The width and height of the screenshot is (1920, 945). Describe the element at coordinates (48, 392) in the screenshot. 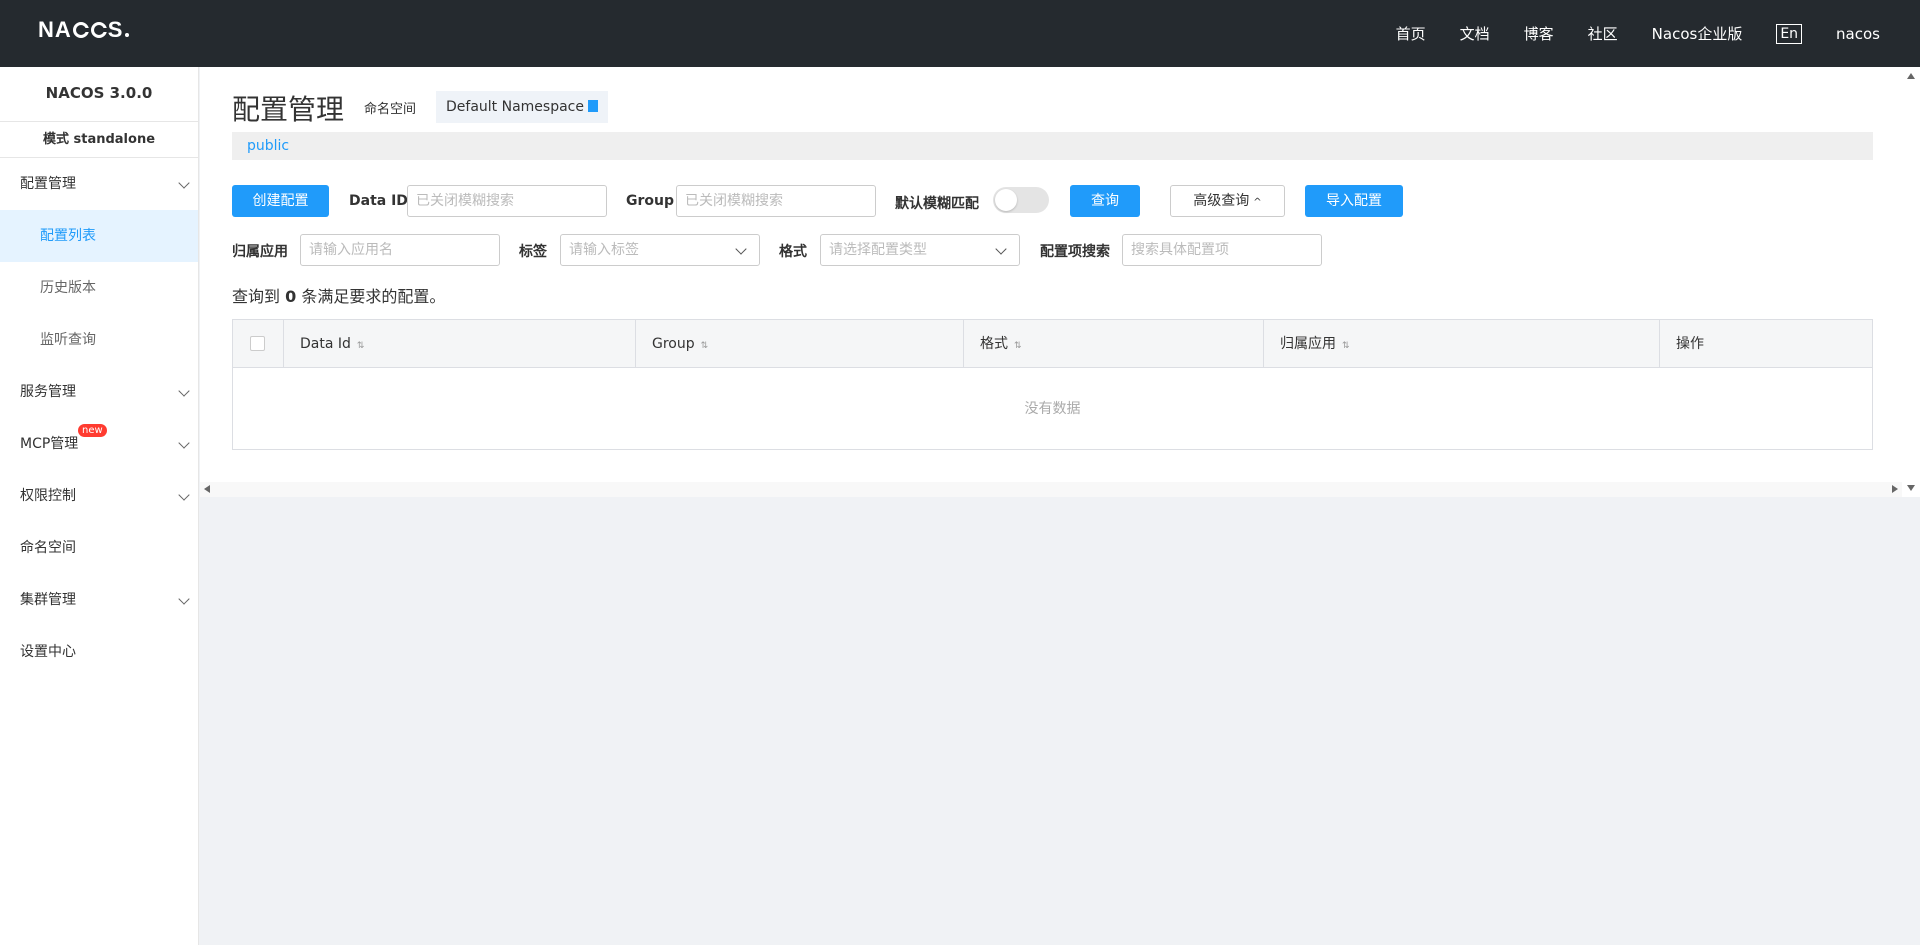

I see `sidebar-item-label: 服务管理` at that location.